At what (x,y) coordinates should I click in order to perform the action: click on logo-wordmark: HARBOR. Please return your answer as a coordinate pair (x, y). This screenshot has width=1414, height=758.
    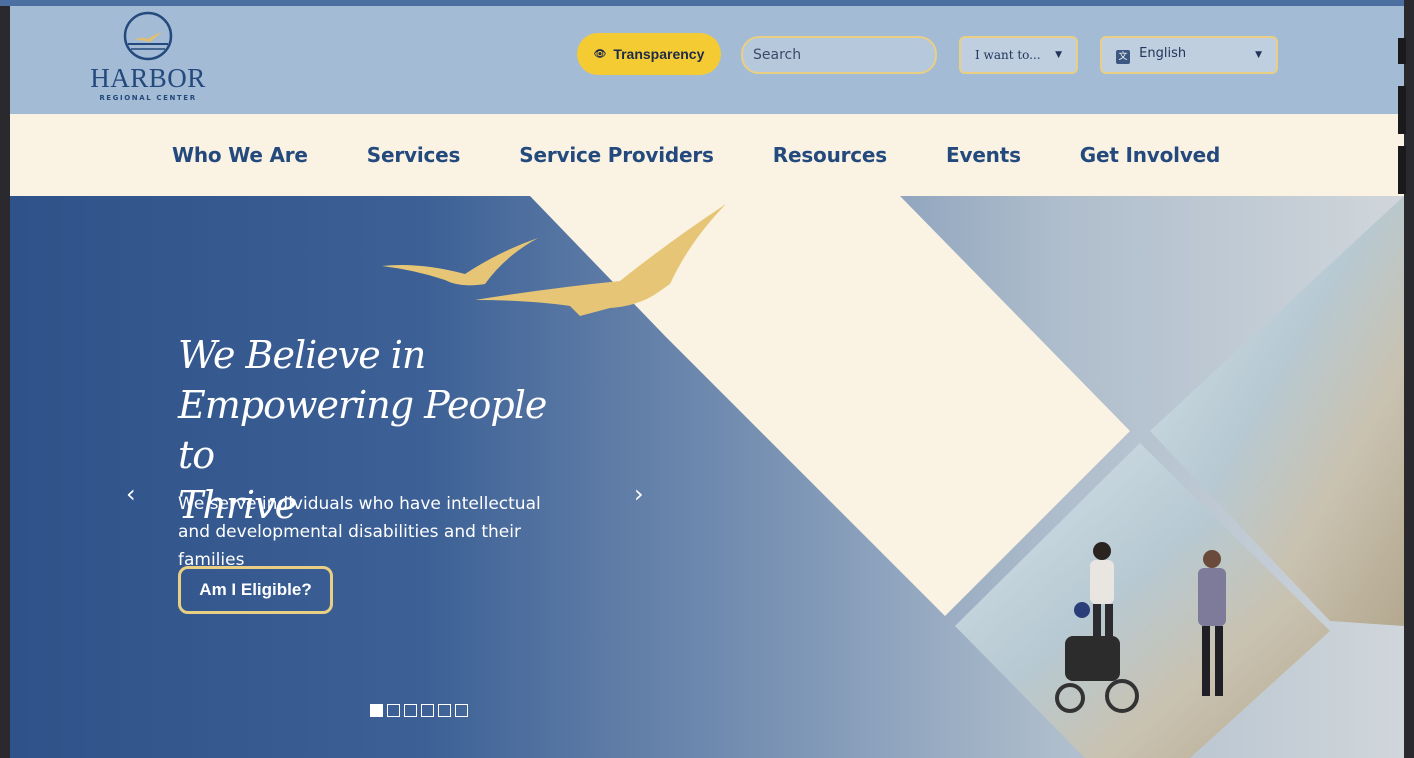
    Looking at the image, I should click on (148, 78).